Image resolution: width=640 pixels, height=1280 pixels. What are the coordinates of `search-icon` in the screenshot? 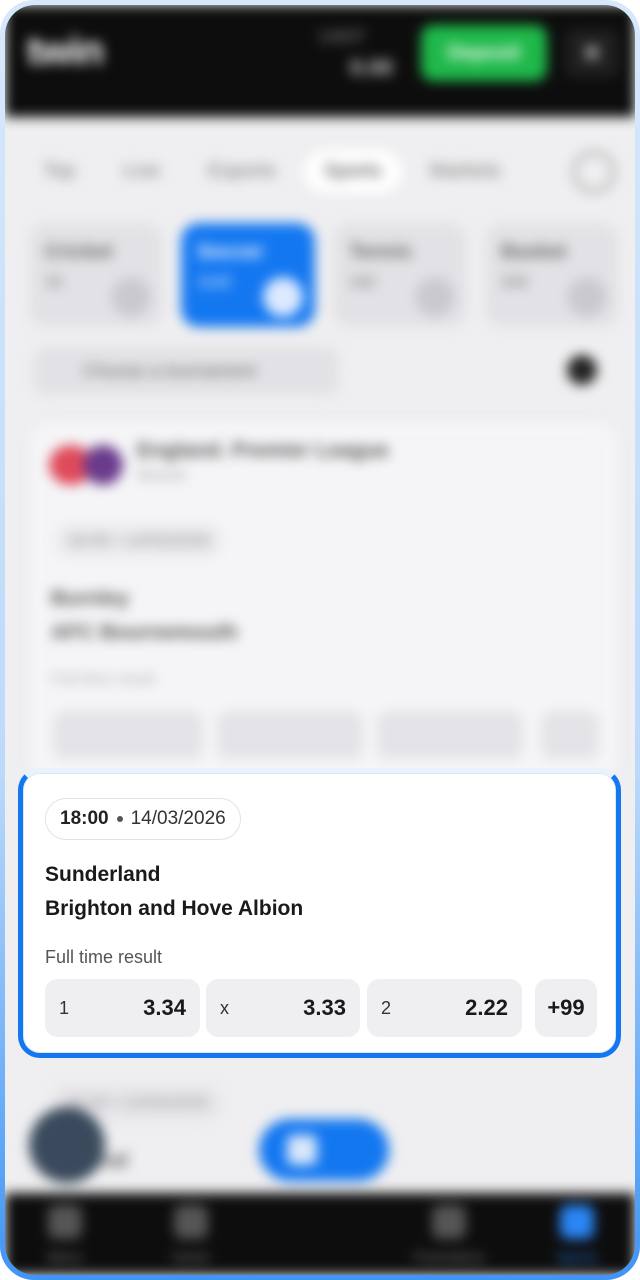 It's located at (594, 172).